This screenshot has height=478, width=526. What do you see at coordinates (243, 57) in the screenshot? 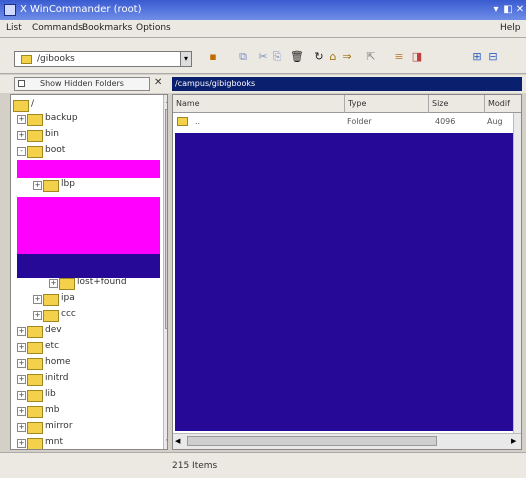
I see `copy-icon: ⧉` at bounding box center [243, 57].